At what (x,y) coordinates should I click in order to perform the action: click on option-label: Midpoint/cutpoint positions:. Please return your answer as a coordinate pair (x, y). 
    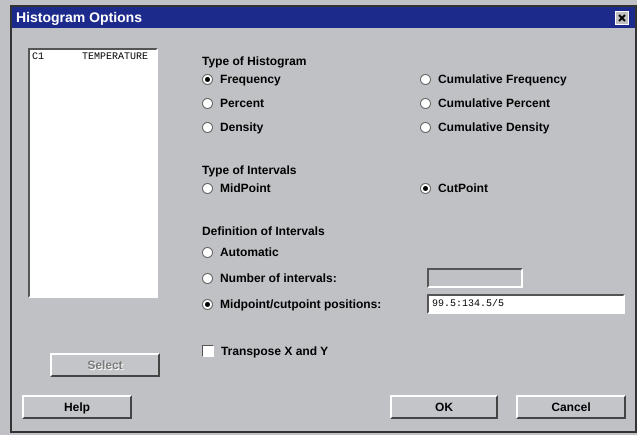
    Looking at the image, I should click on (301, 304).